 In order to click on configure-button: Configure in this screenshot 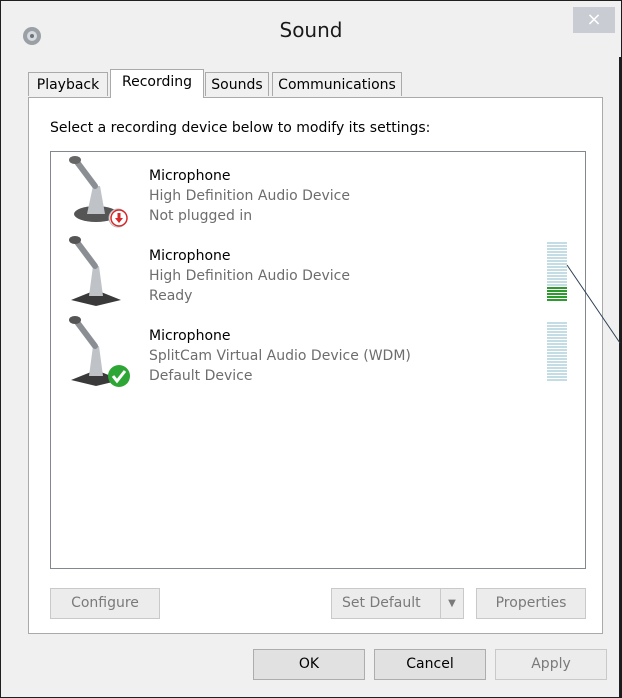, I will do `click(105, 603)`.